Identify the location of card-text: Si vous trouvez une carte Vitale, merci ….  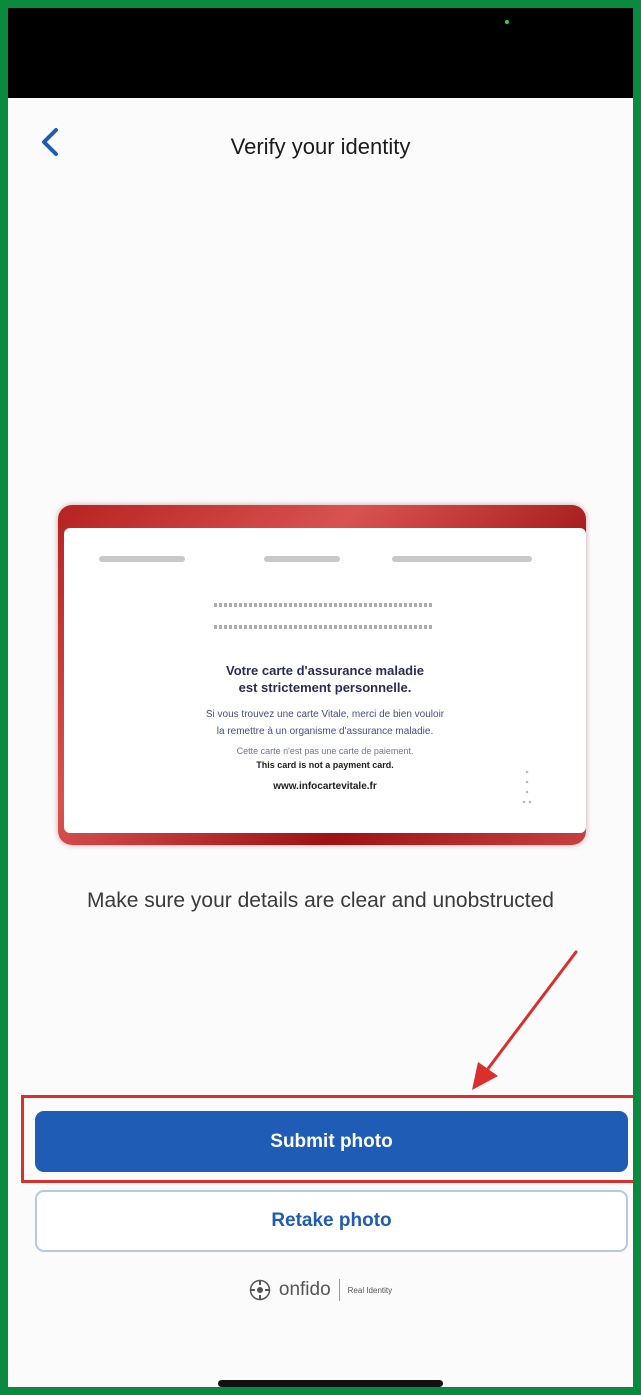
(325, 714).